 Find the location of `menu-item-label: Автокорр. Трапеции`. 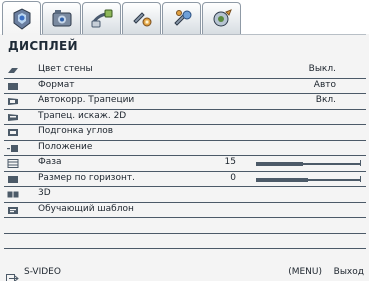

menu-item-label: Автокорр. Трапеции is located at coordinates (86, 100).